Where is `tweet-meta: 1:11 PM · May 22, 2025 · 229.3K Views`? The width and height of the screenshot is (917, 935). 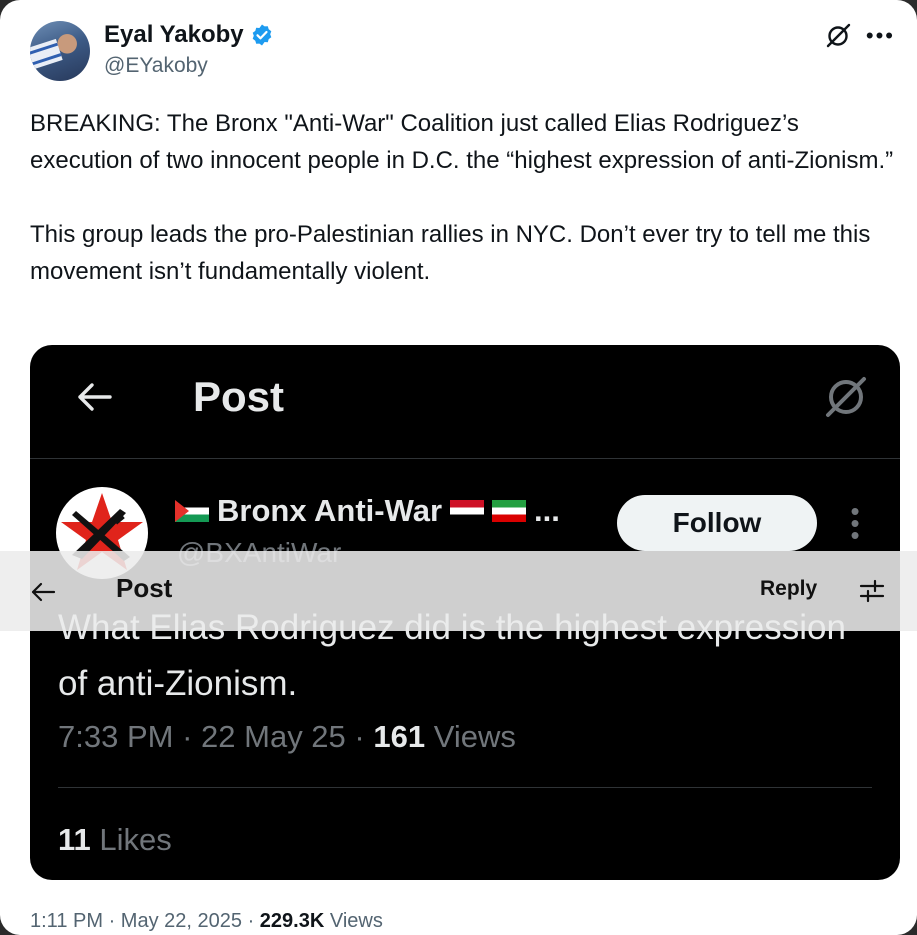 tweet-meta: 1:11 PM · May 22, 2025 · 229.3K Views is located at coordinates (206, 921).